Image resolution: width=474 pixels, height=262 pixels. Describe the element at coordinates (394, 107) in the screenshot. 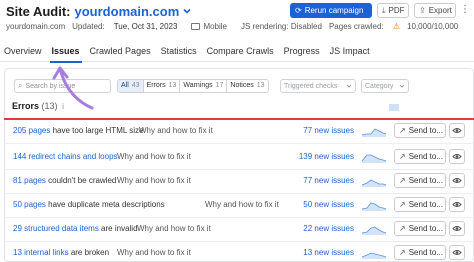

I see `trend-column-icon` at that location.